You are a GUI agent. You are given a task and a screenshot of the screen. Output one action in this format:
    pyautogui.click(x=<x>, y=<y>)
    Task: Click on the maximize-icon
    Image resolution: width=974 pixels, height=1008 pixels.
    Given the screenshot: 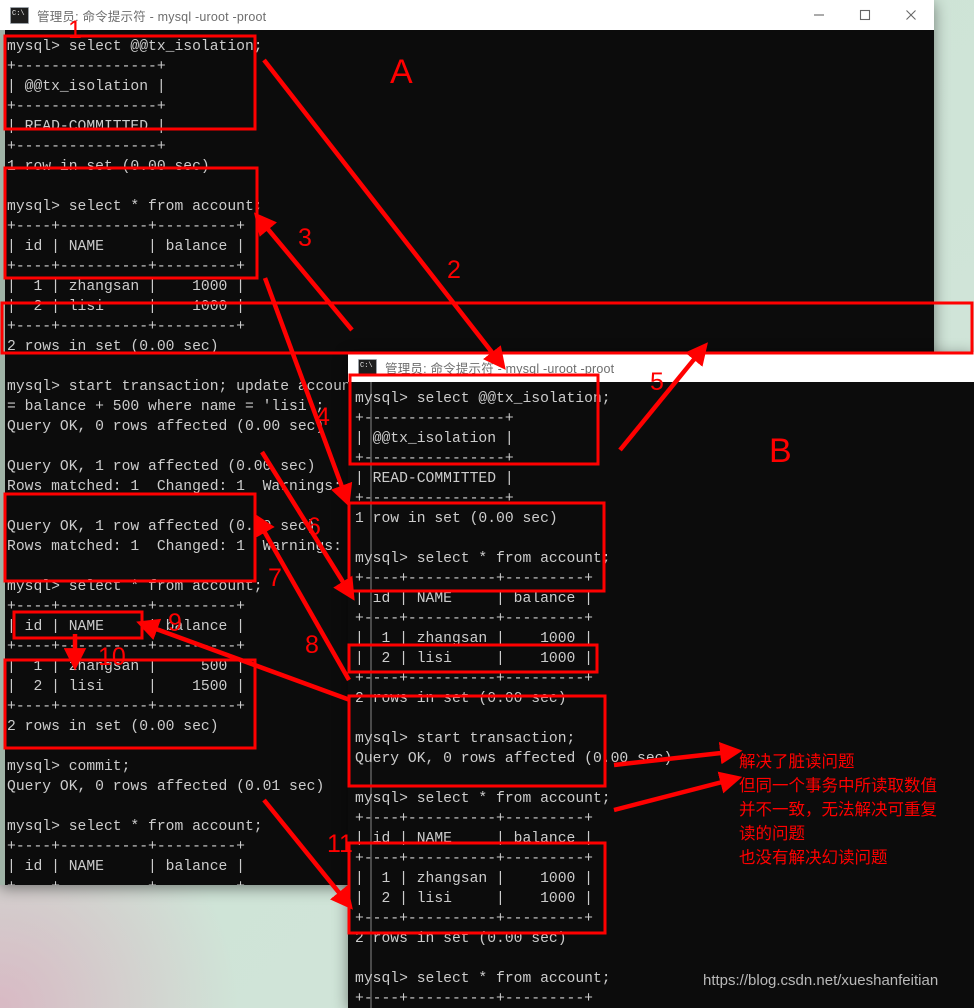 What is the action you would take?
    pyautogui.click(x=865, y=15)
    